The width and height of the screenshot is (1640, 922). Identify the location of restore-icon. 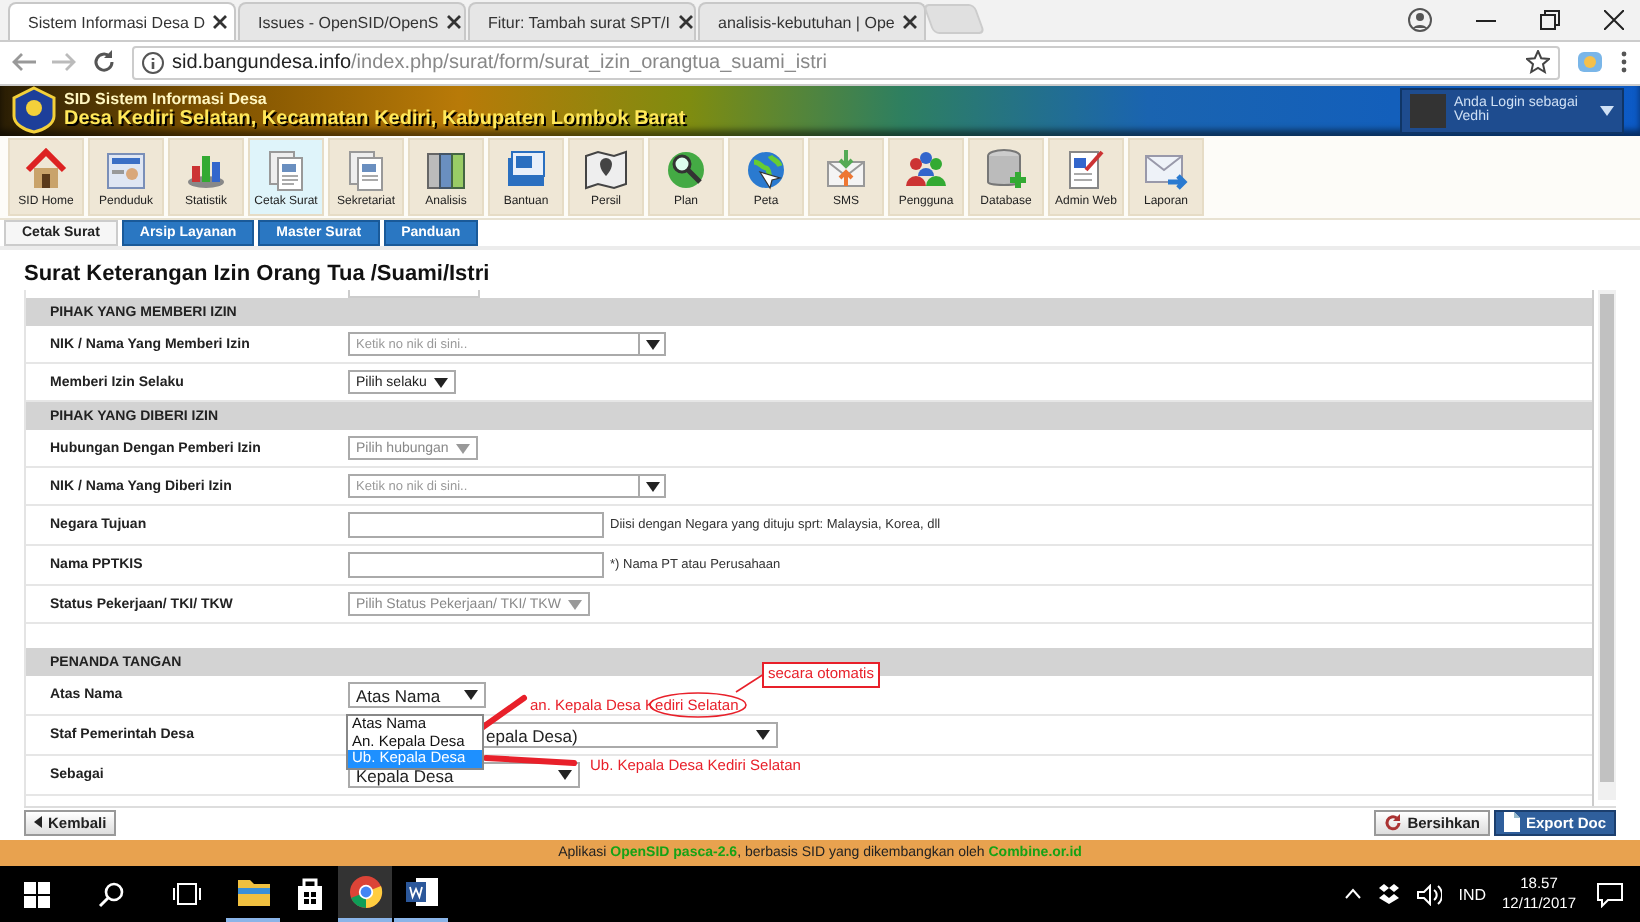
(1550, 20).